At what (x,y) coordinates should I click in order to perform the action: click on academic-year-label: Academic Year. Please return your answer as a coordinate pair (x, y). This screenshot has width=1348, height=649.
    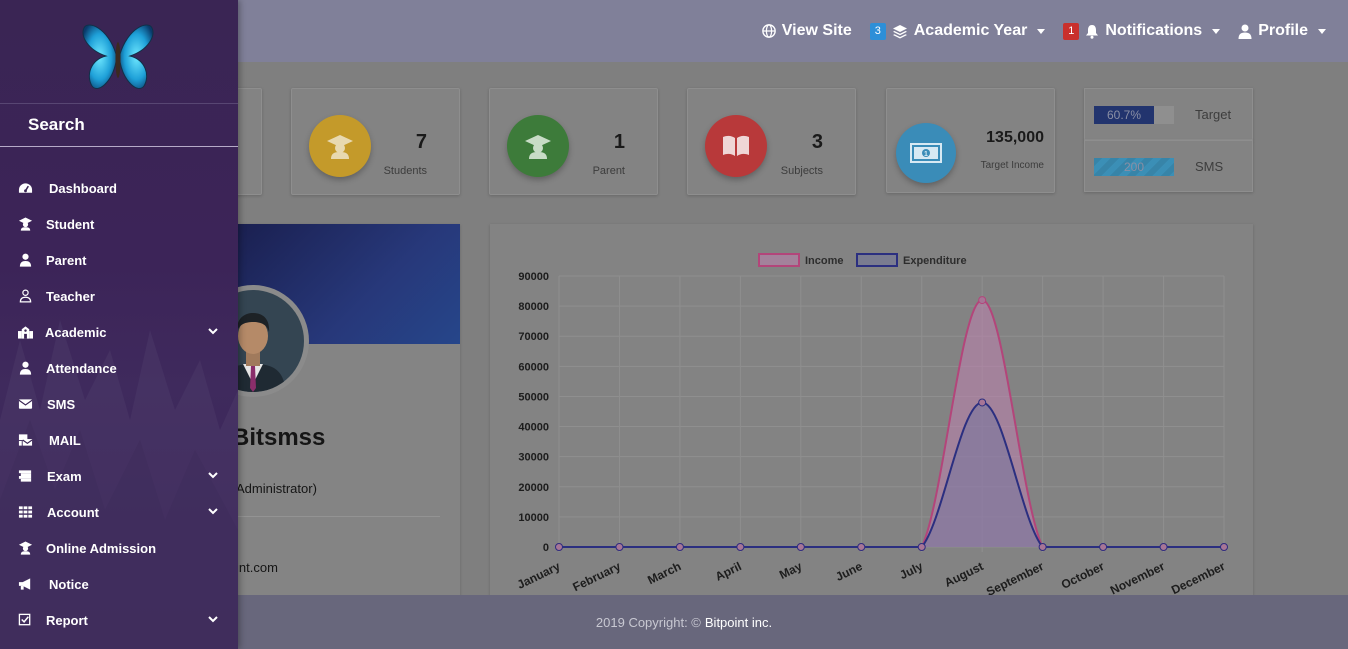
    Looking at the image, I should click on (970, 30).